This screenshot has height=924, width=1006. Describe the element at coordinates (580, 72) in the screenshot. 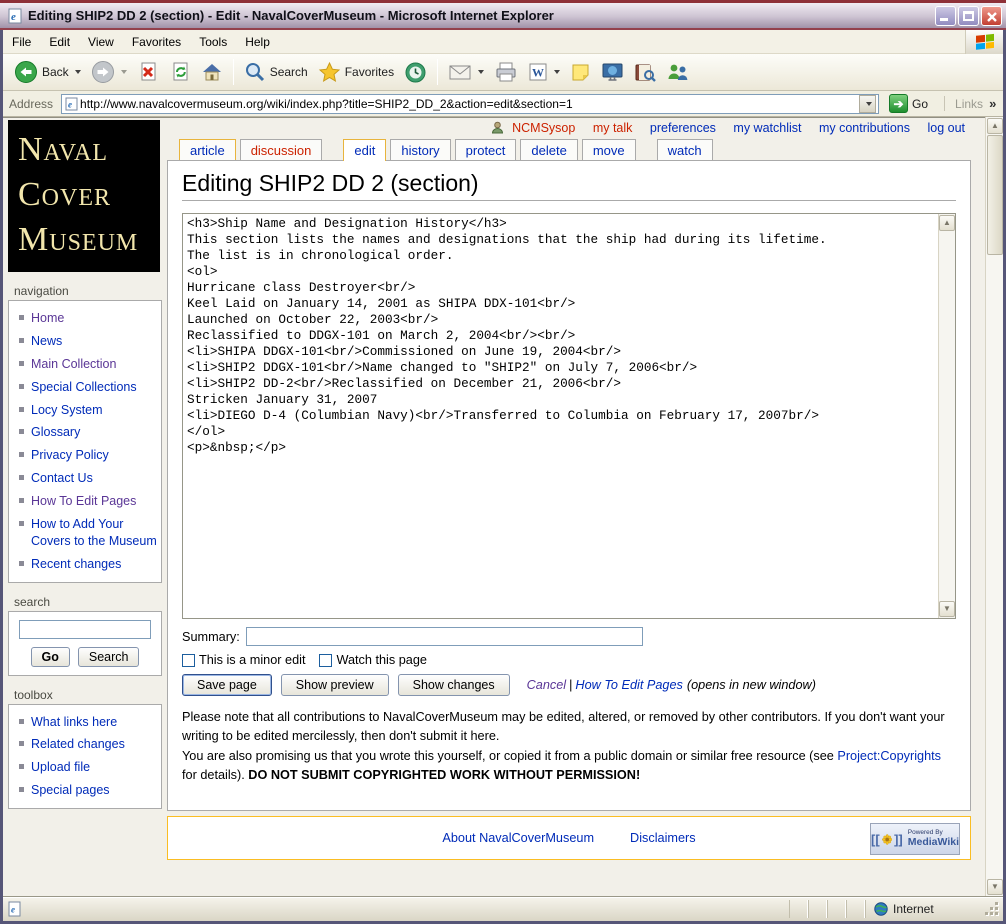

I see `notes-button` at that location.